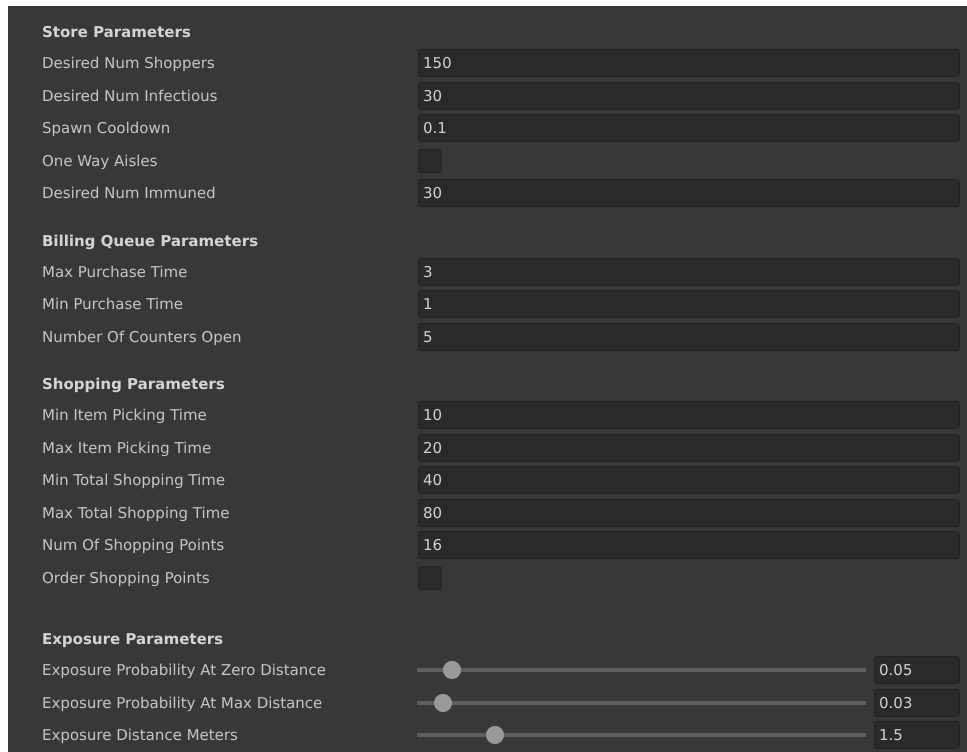 Image resolution: width=967 pixels, height=752 pixels. What do you see at coordinates (917, 702) in the screenshot?
I see `number-field: 0.03` at bounding box center [917, 702].